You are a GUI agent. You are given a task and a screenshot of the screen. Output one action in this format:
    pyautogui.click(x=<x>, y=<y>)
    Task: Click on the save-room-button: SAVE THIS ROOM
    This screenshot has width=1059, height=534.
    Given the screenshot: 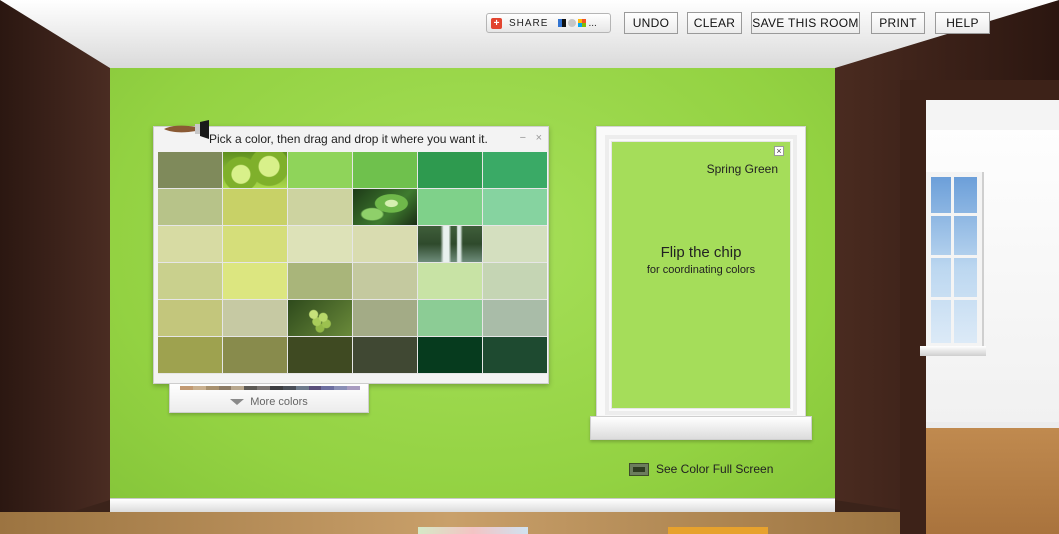 What is the action you would take?
    pyautogui.click(x=805, y=23)
    